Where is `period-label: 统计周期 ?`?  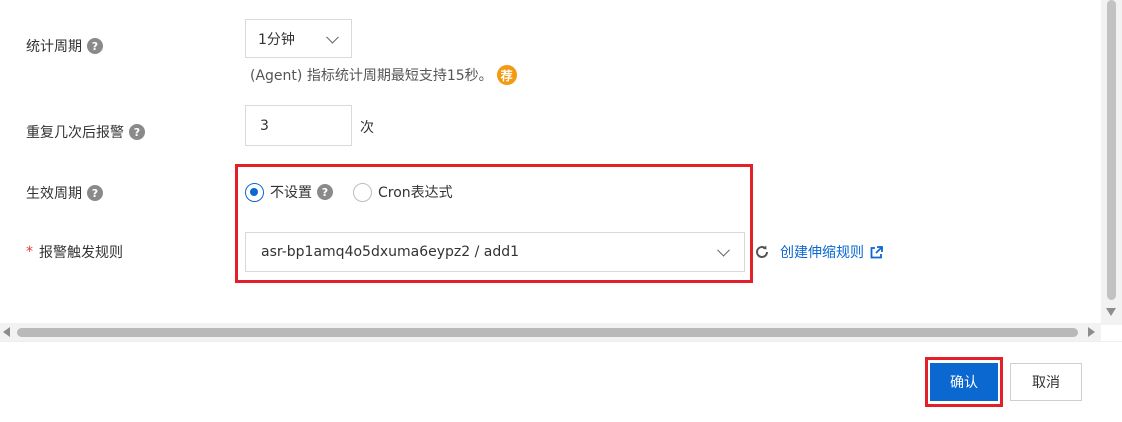
period-label: 统计周期 ? is located at coordinates (64, 46).